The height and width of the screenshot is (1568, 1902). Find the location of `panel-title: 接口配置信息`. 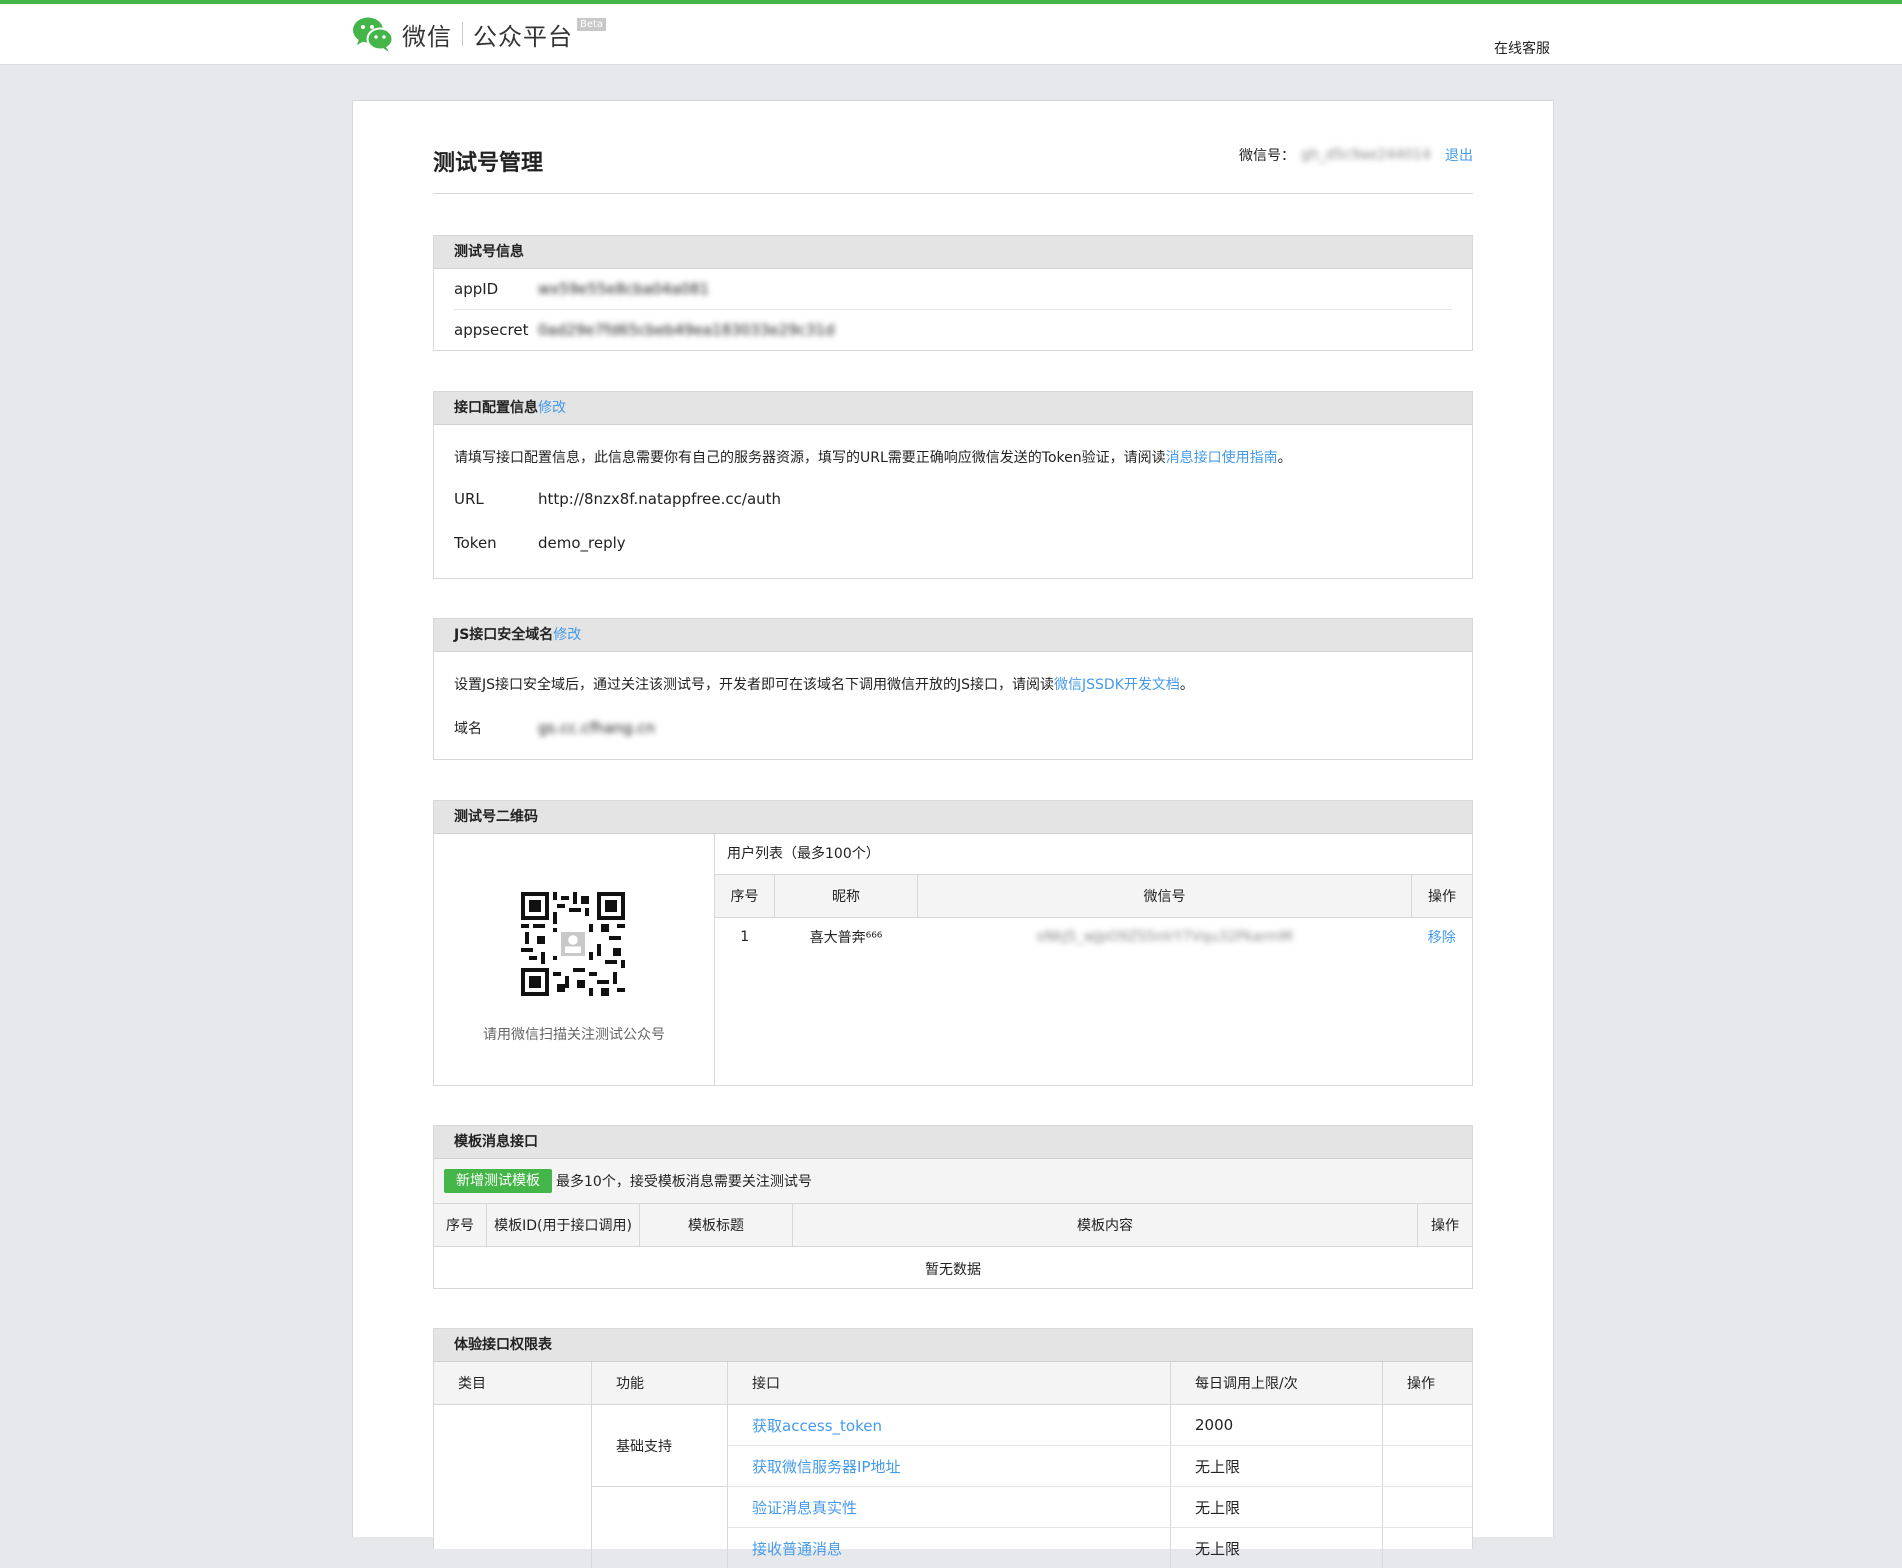

panel-title: 接口配置信息 is located at coordinates (496, 408).